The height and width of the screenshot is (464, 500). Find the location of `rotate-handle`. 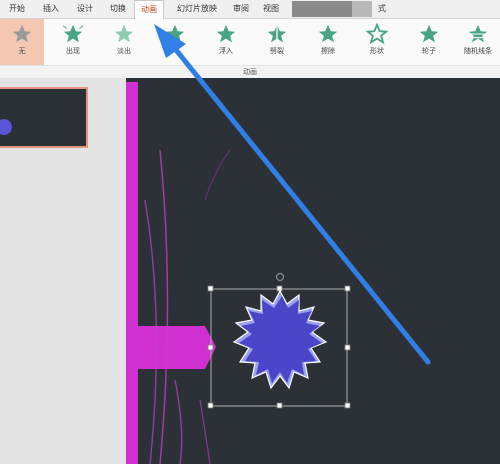

rotate-handle is located at coordinates (280, 277).